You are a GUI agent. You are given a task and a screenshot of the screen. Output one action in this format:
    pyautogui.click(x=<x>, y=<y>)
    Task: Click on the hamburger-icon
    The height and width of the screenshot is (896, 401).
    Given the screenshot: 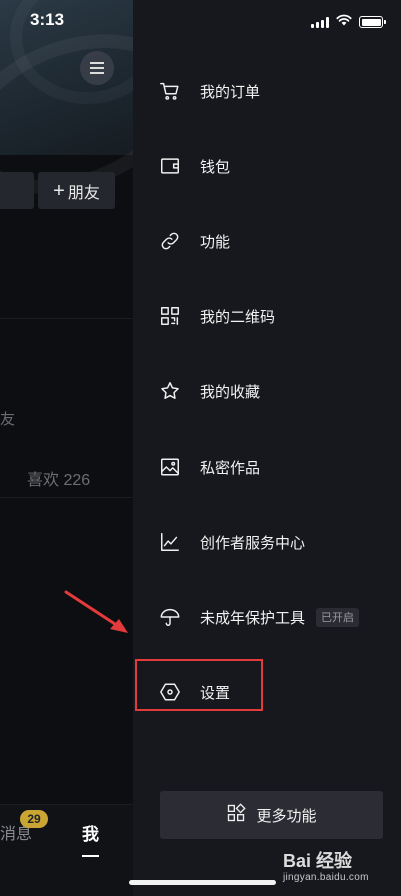 What is the action you would take?
    pyautogui.click(x=97, y=68)
    